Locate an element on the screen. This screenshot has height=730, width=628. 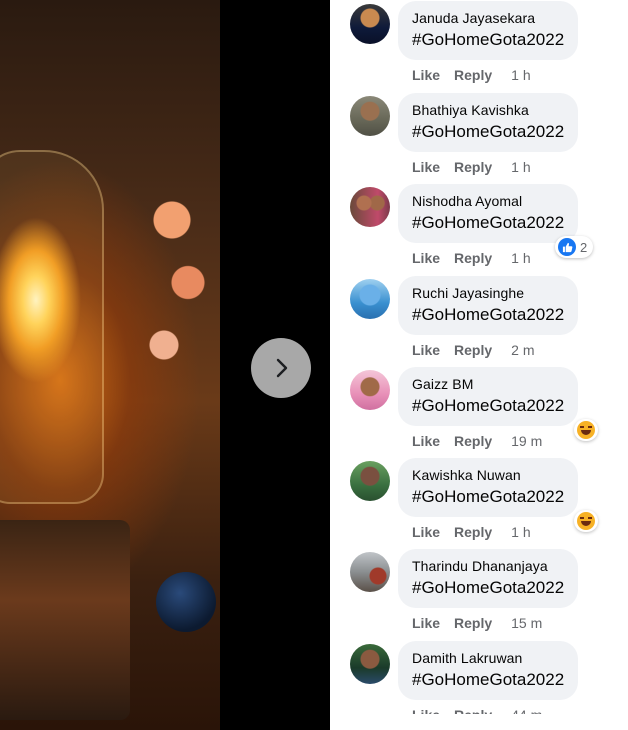
comment-bubble: Nishodha Ayomal #GoHomeGota2022 is located at coordinates (488, 213).